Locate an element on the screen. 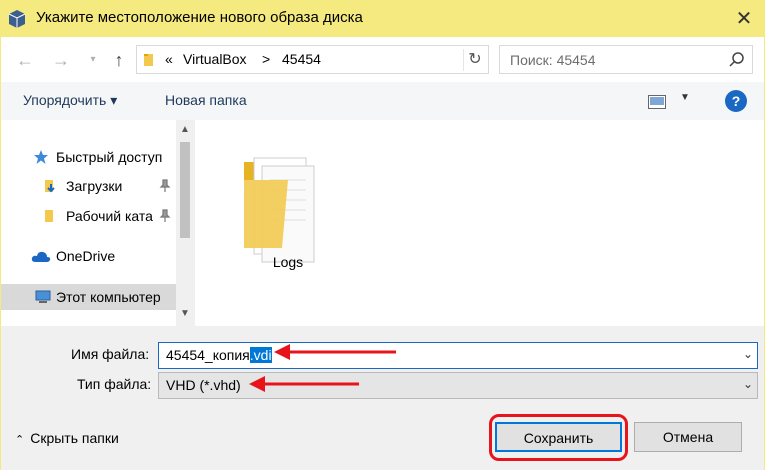 The height and width of the screenshot is (470, 765). filename-value: 45454_копия.vdi is located at coordinates (219, 355).